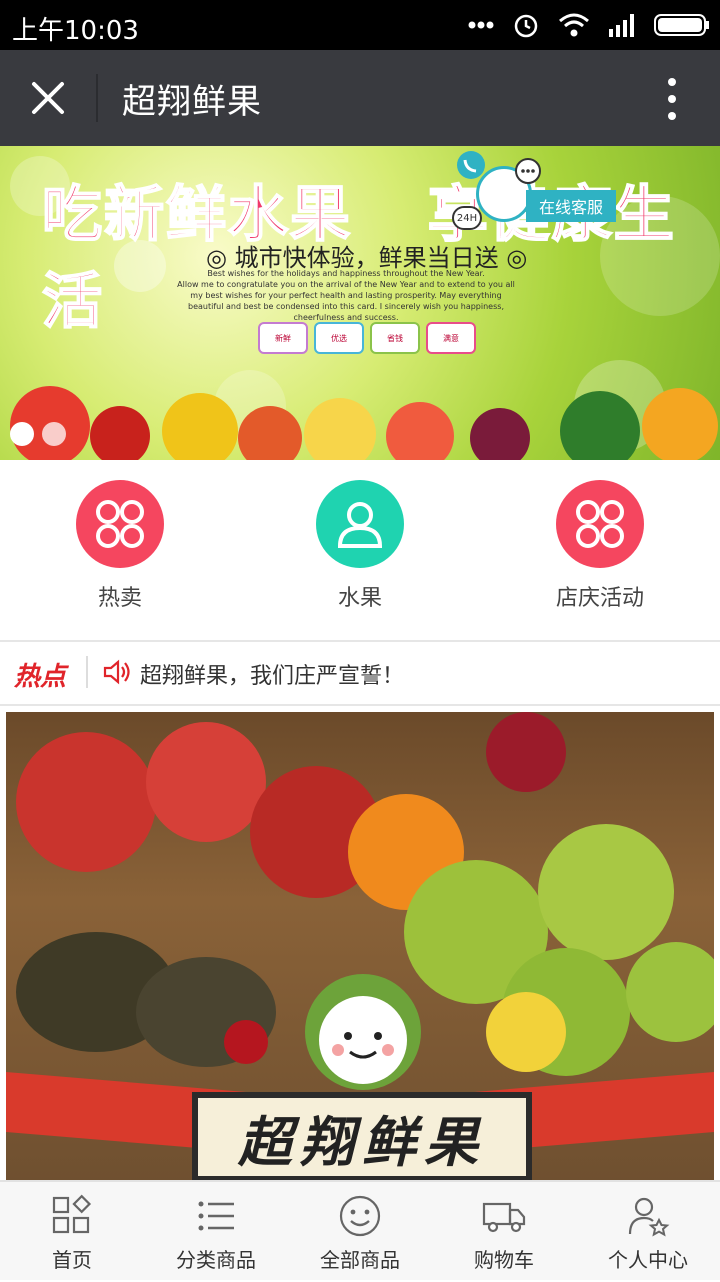 This screenshot has height=1282, width=720. Describe the element at coordinates (272, 674) in the screenshot. I see `hot-news-text: 超翔鲜果，我们庄严宣誓！` at that location.